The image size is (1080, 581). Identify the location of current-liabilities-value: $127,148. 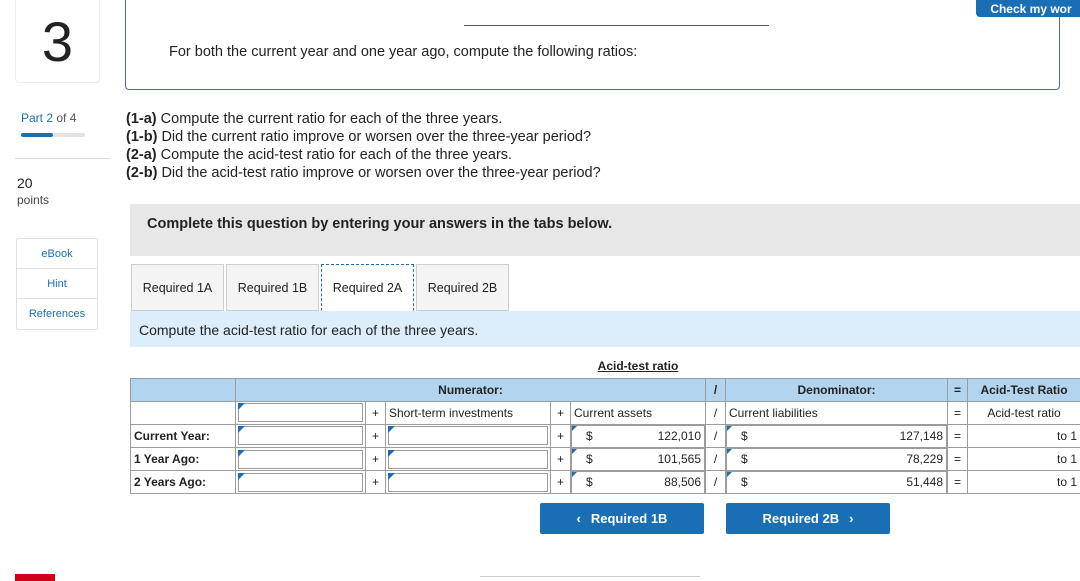
(837, 436).